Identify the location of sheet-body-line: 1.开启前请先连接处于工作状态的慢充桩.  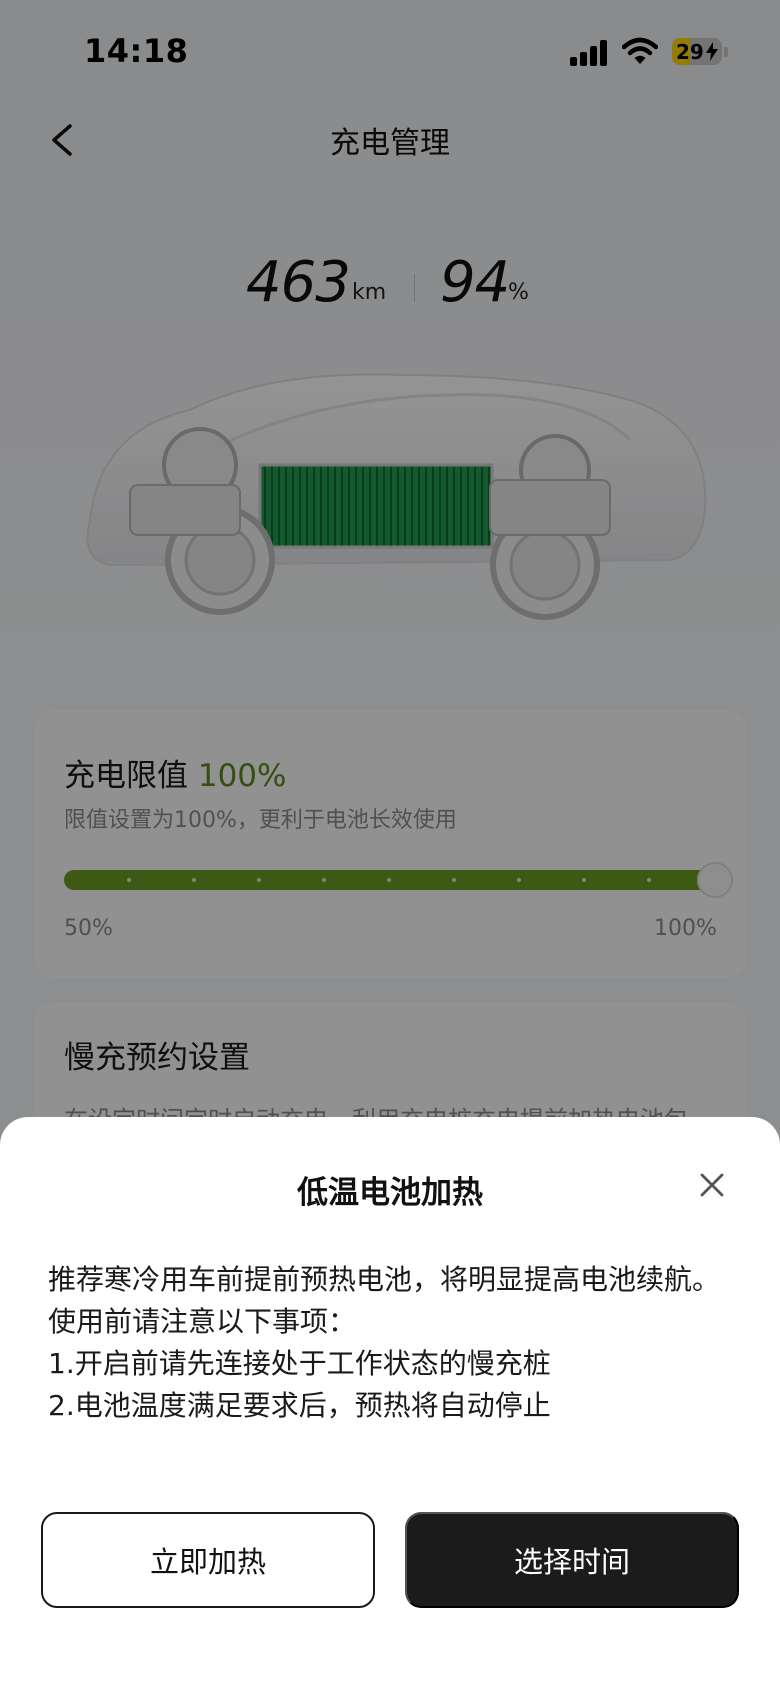
(299, 1363).